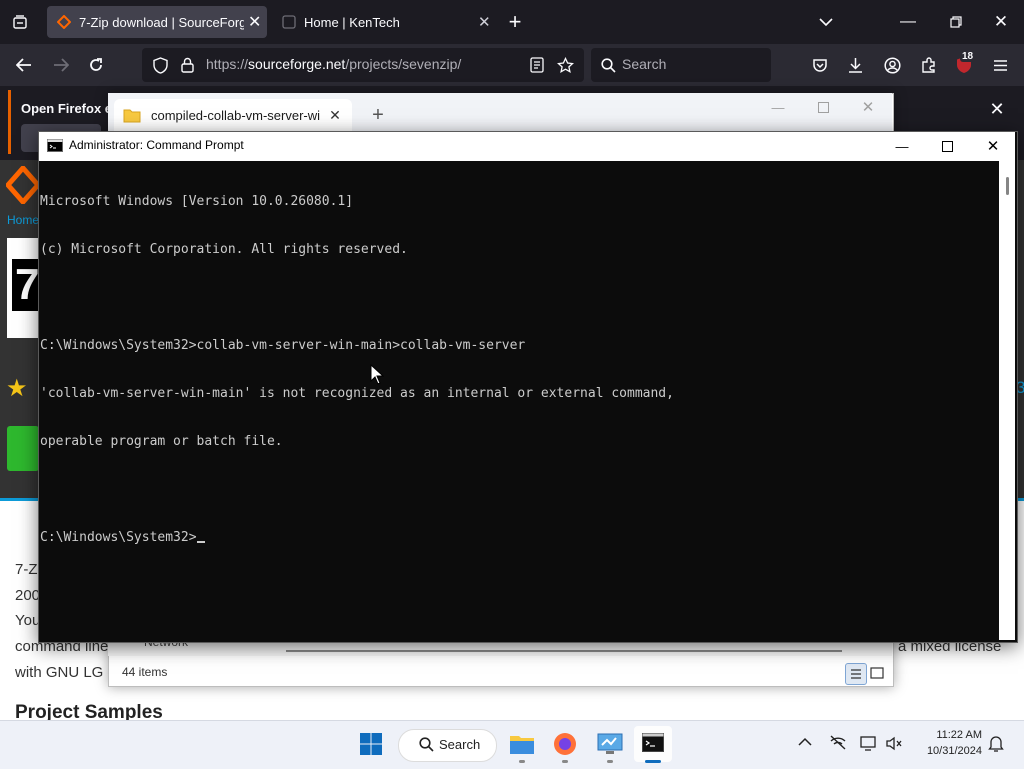 The width and height of the screenshot is (1024, 769). What do you see at coordinates (996, 744) in the screenshot?
I see `notification-bell-icon` at bounding box center [996, 744].